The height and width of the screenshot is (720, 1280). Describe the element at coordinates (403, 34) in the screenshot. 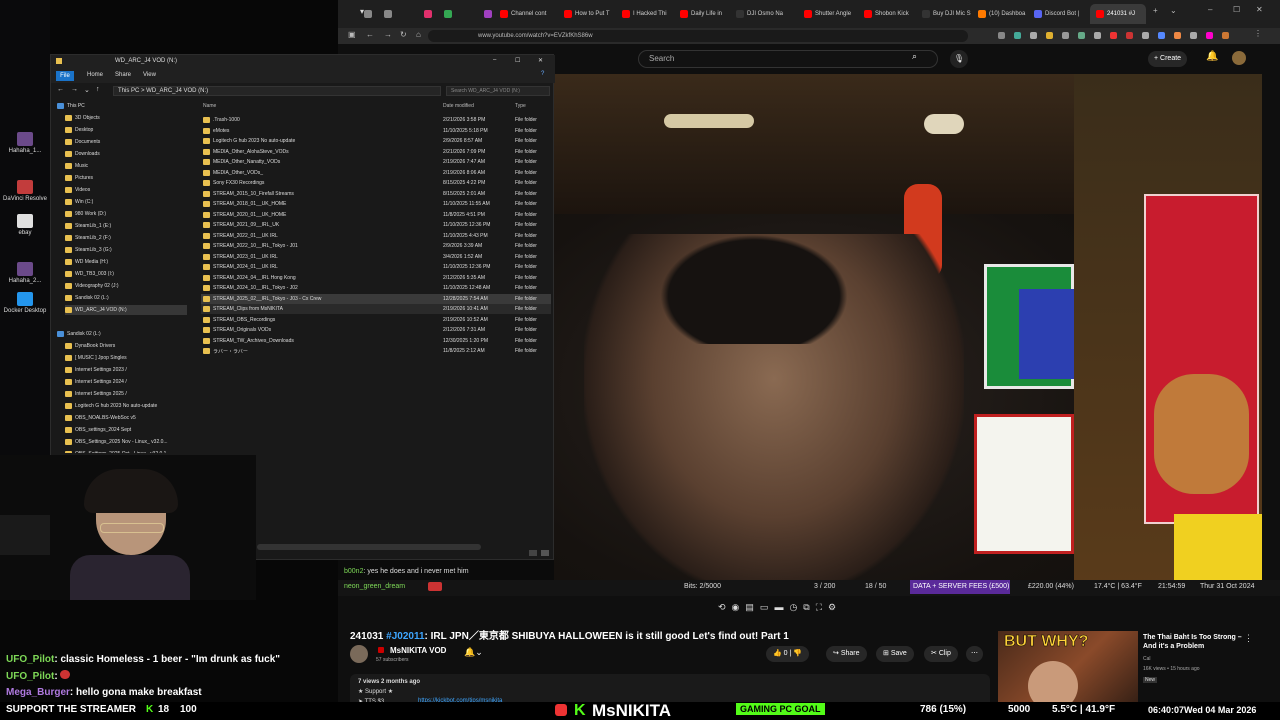

I see `reload-button: ↻` at that location.